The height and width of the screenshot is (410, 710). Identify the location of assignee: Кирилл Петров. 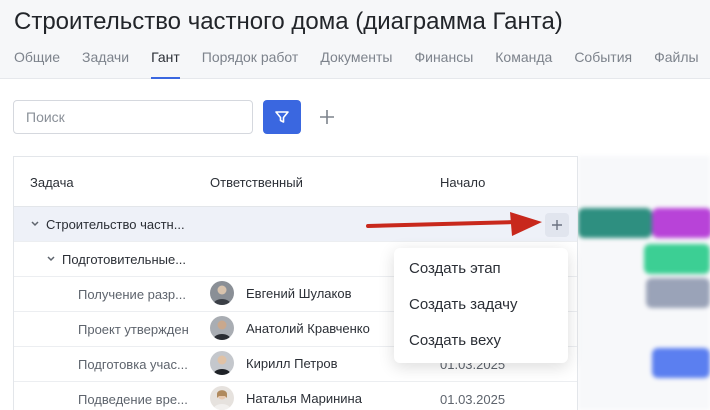
(274, 363).